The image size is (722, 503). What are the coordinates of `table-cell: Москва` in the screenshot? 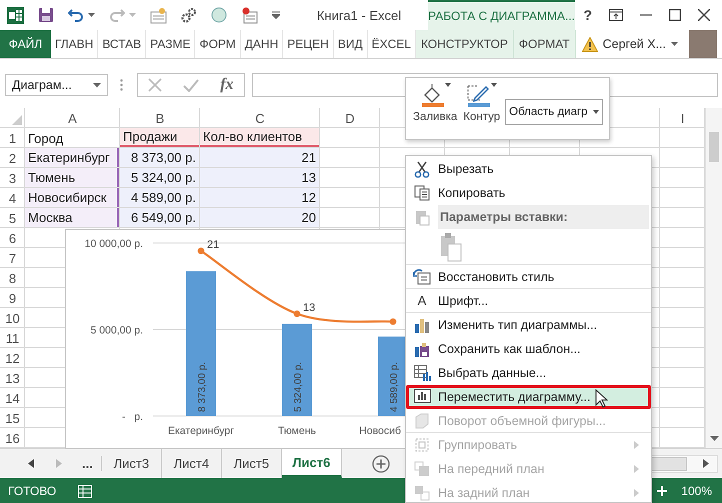 It's located at (50, 217).